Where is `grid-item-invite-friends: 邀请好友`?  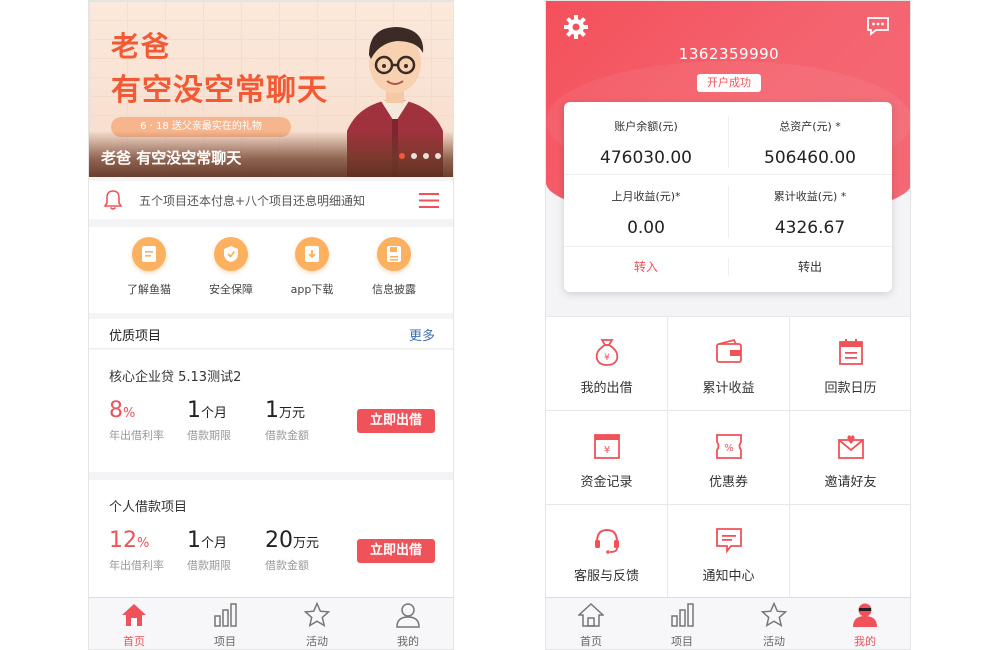
grid-item-invite-friends: 邀请好友 is located at coordinates (850, 458).